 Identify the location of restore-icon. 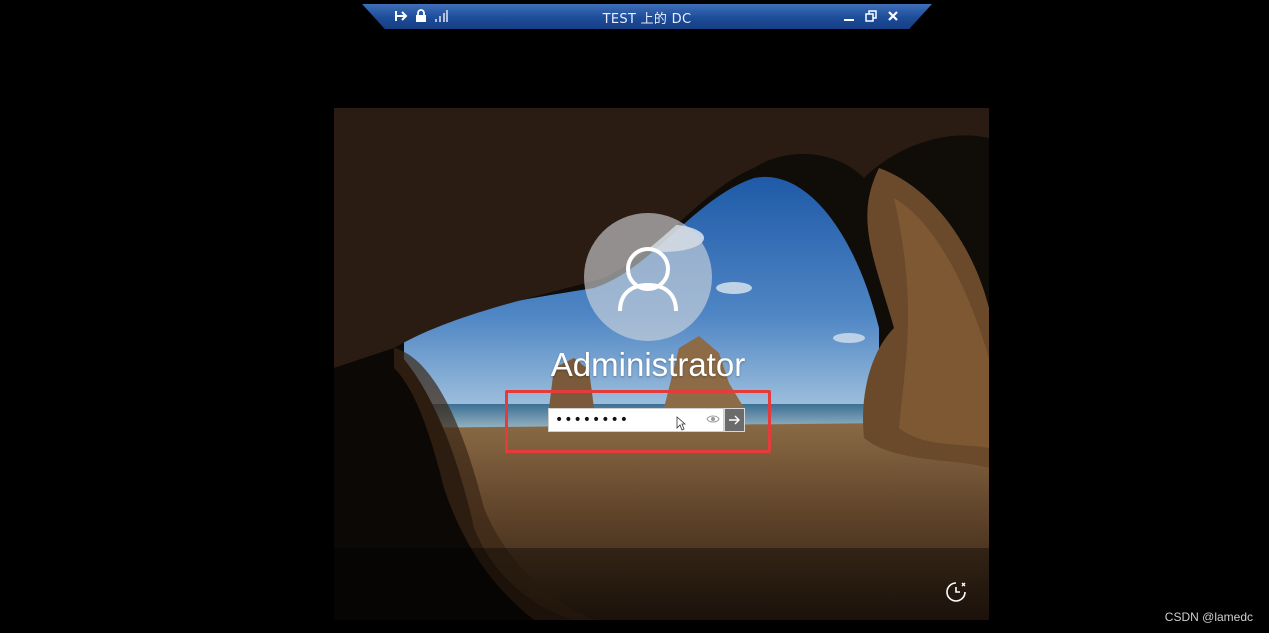
(871, 16).